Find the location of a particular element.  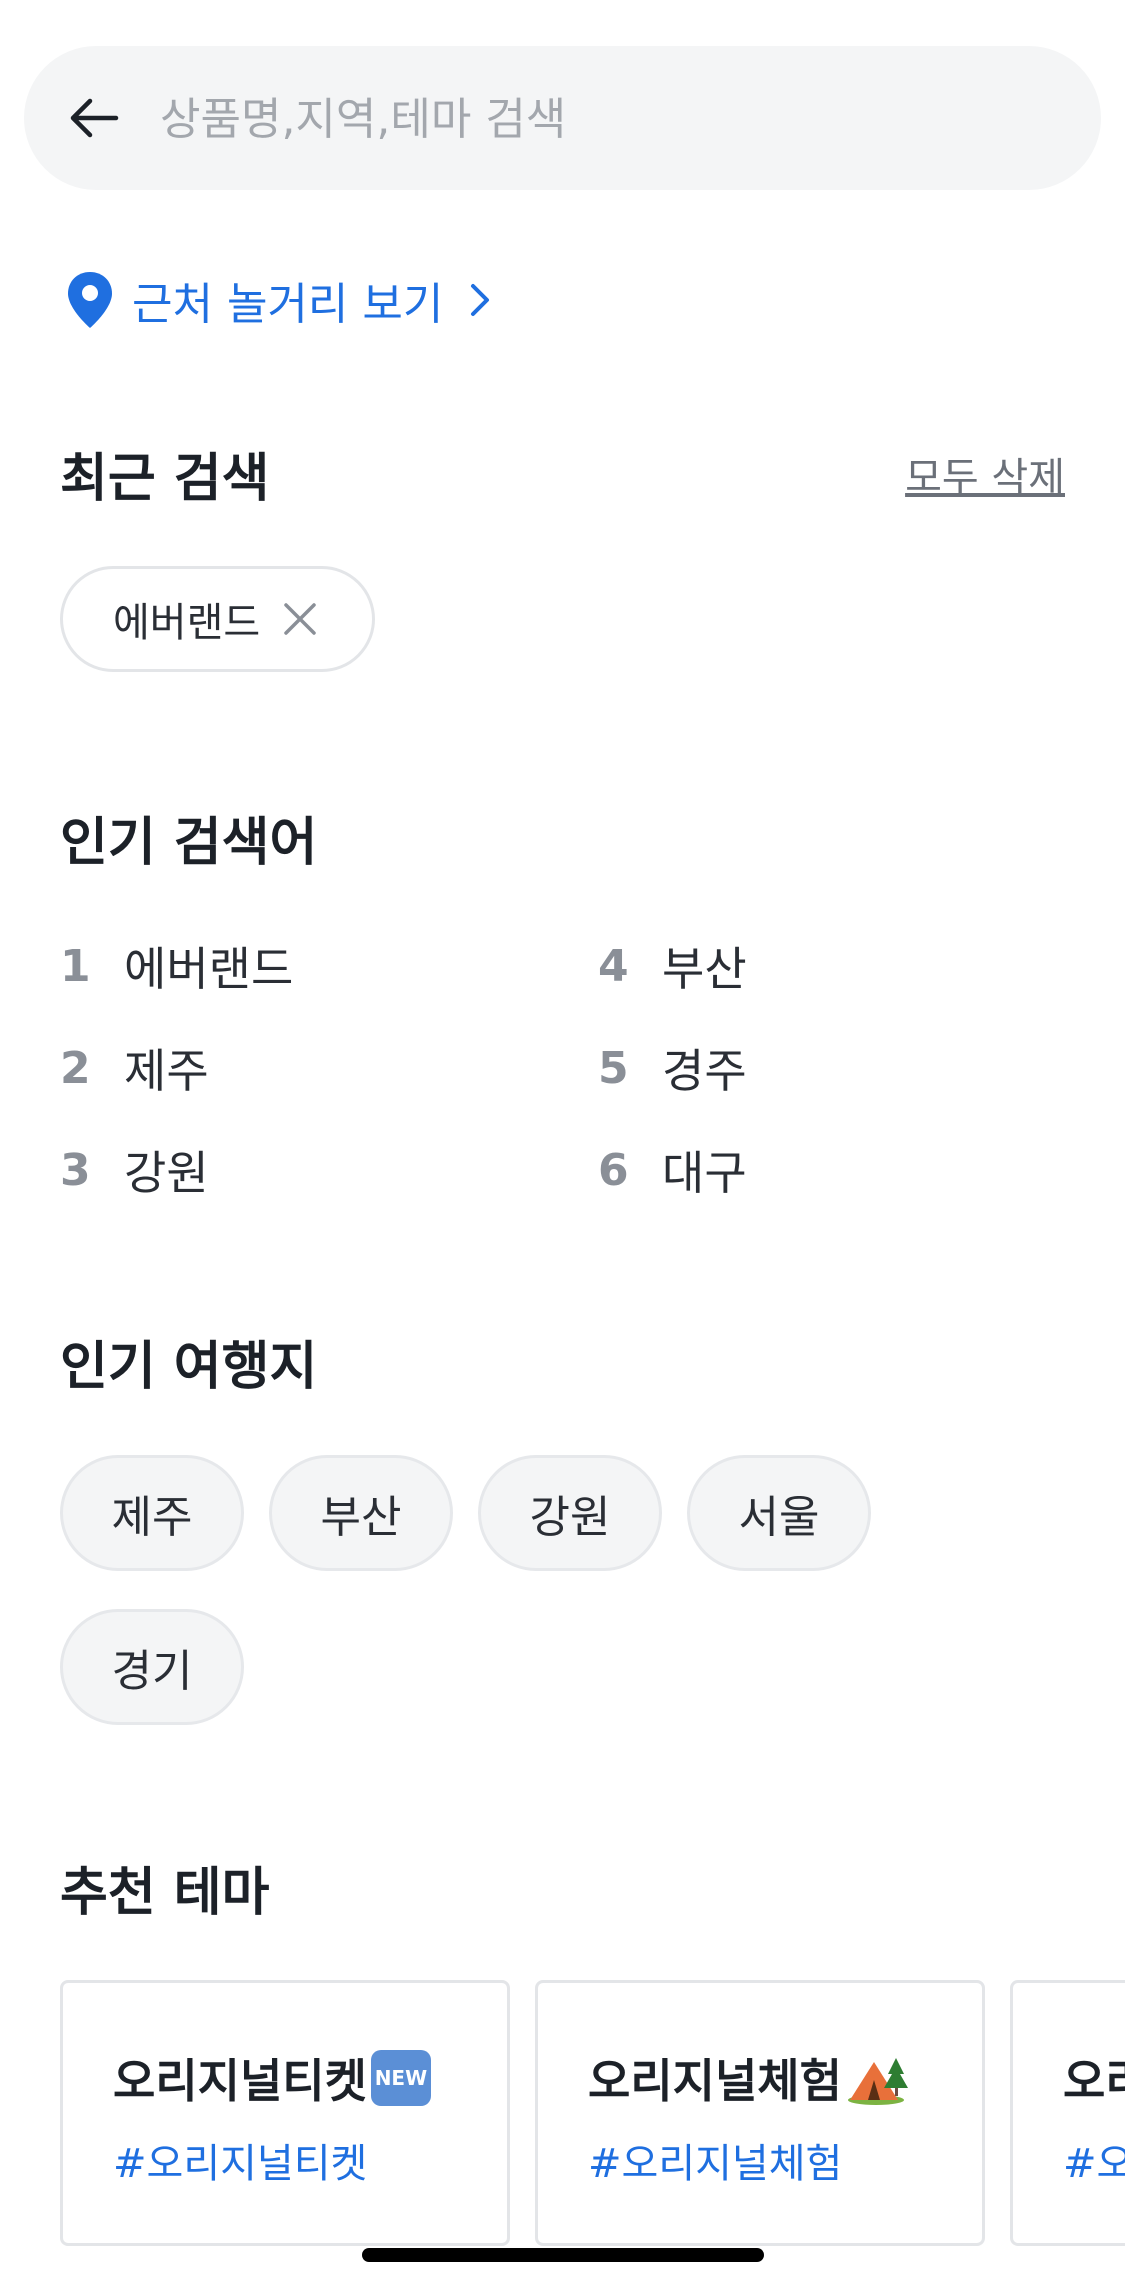

theme-card-title: 오리지널티켓 NEW is located at coordinates (272, 2078).